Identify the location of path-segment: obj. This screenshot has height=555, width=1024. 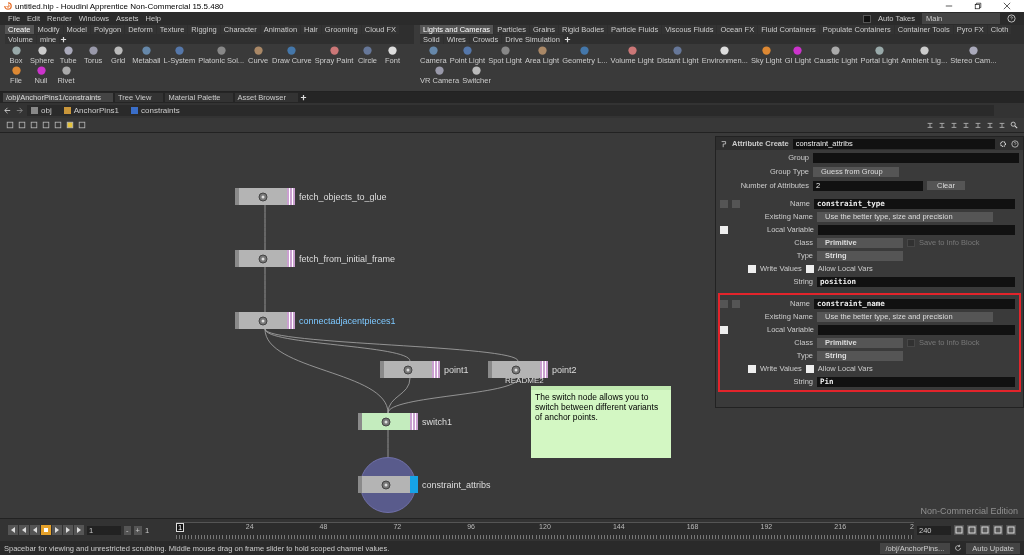
(43, 110).